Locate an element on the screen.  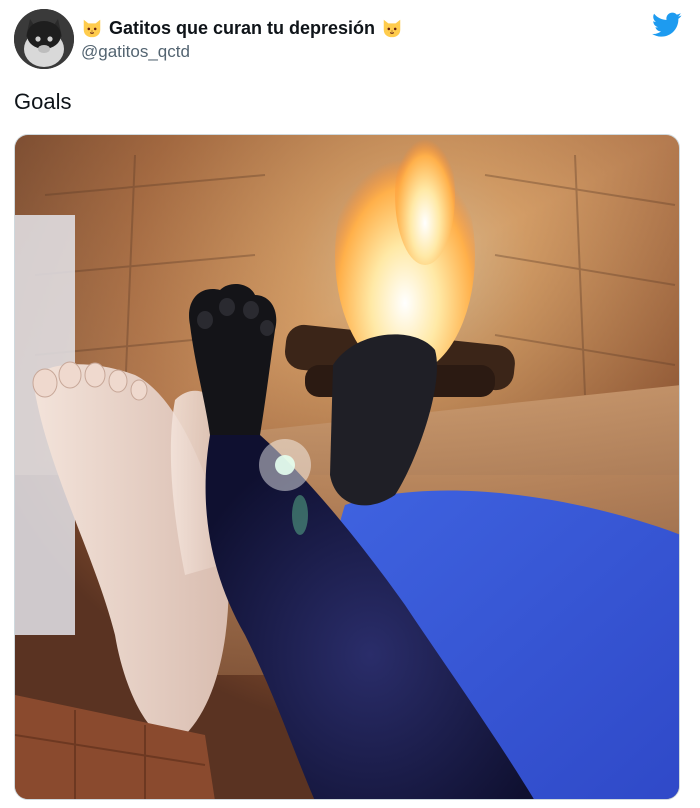
author-handle: @gatitos_qctd is located at coordinates (135, 52).